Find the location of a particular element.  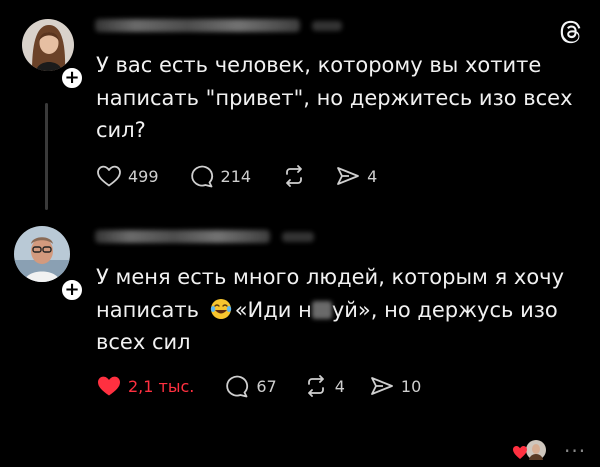

like-count: 2,1 тыс. is located at coordinates (161, 386).